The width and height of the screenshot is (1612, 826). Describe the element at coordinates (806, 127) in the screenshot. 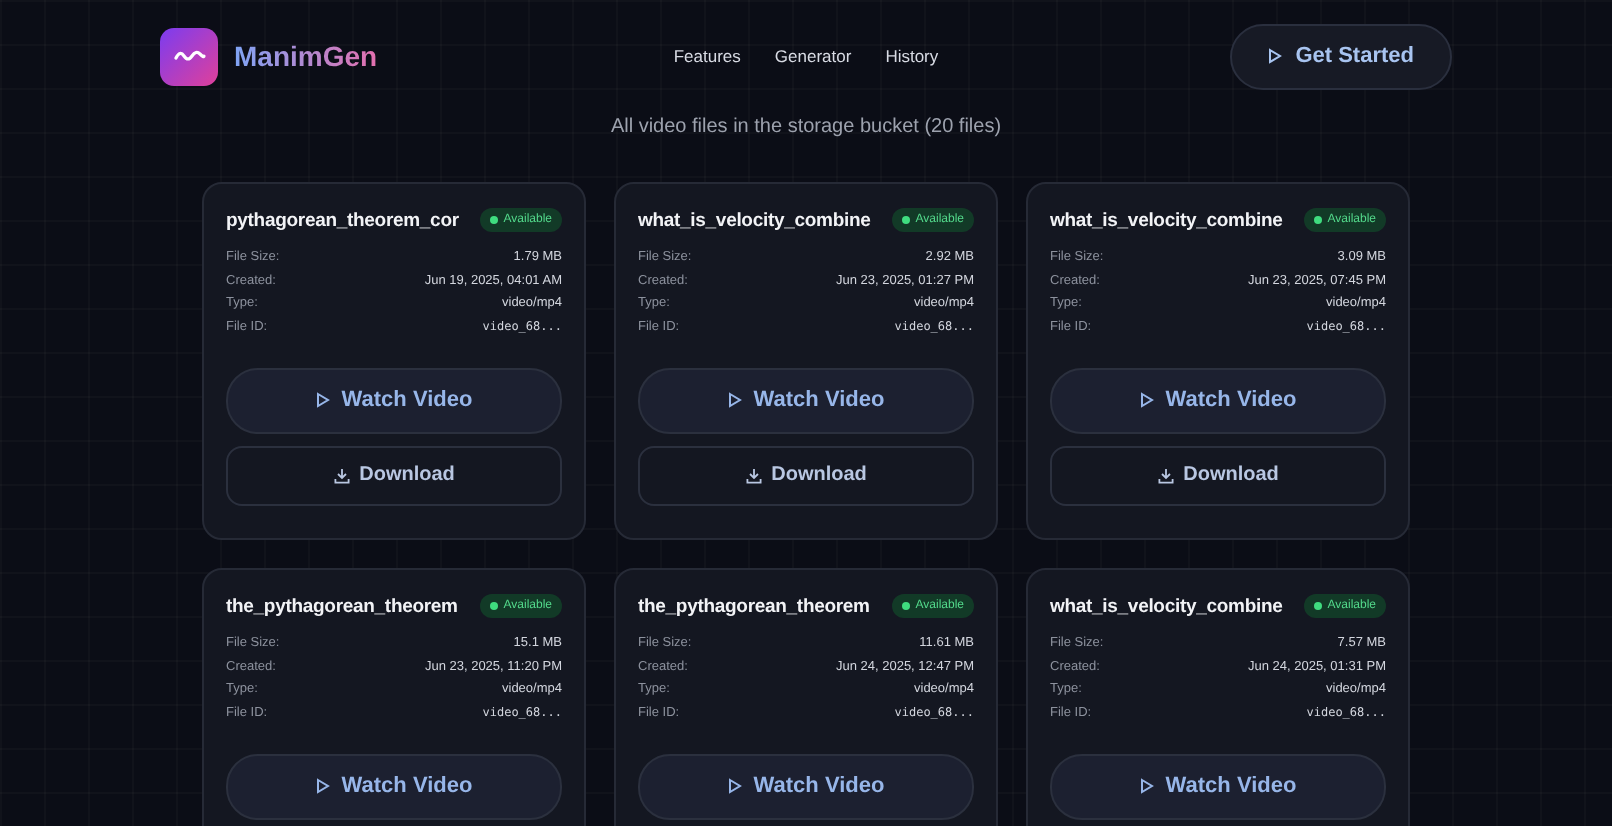

I see `subtitle: All video files in the storage bucket (20 files)` at that location.